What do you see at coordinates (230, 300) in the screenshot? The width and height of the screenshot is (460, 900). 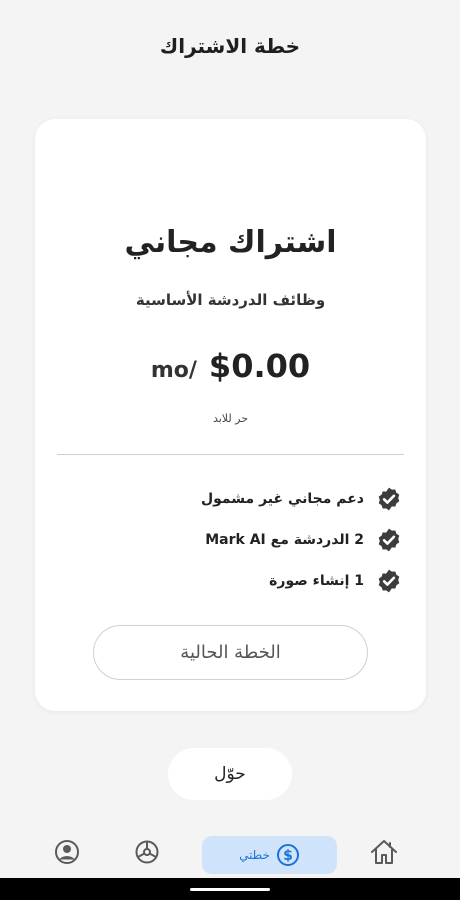 I see `plan-description: وظائف الدردشة الأساسية` at bounding box center [230, 300].